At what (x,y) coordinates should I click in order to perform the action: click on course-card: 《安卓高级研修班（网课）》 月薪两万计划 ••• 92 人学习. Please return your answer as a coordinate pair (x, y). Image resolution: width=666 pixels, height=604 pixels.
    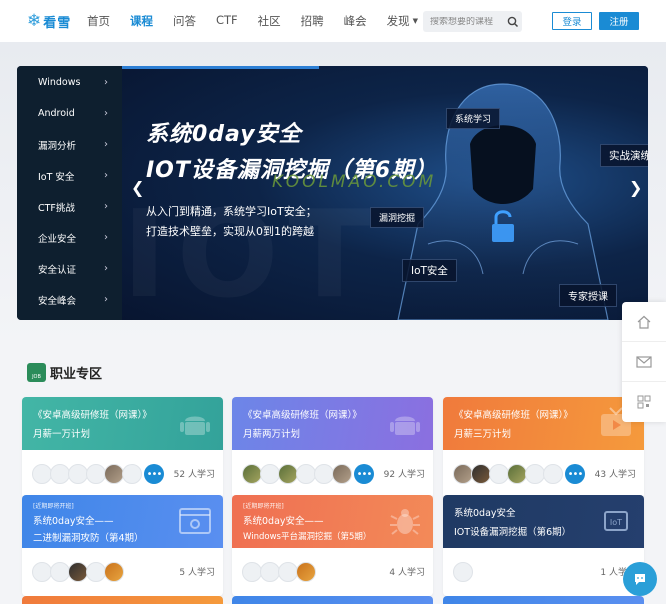
    Looking at the image, I should click on (332, 447).